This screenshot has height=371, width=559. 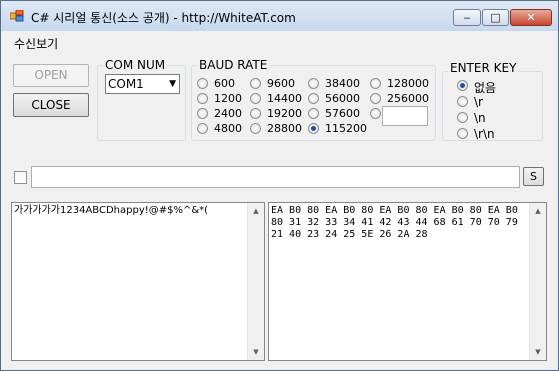 What do you see at coordinates (17, 16) in the screenshot?
I see `app-icon` at bounding box center [17, 16].